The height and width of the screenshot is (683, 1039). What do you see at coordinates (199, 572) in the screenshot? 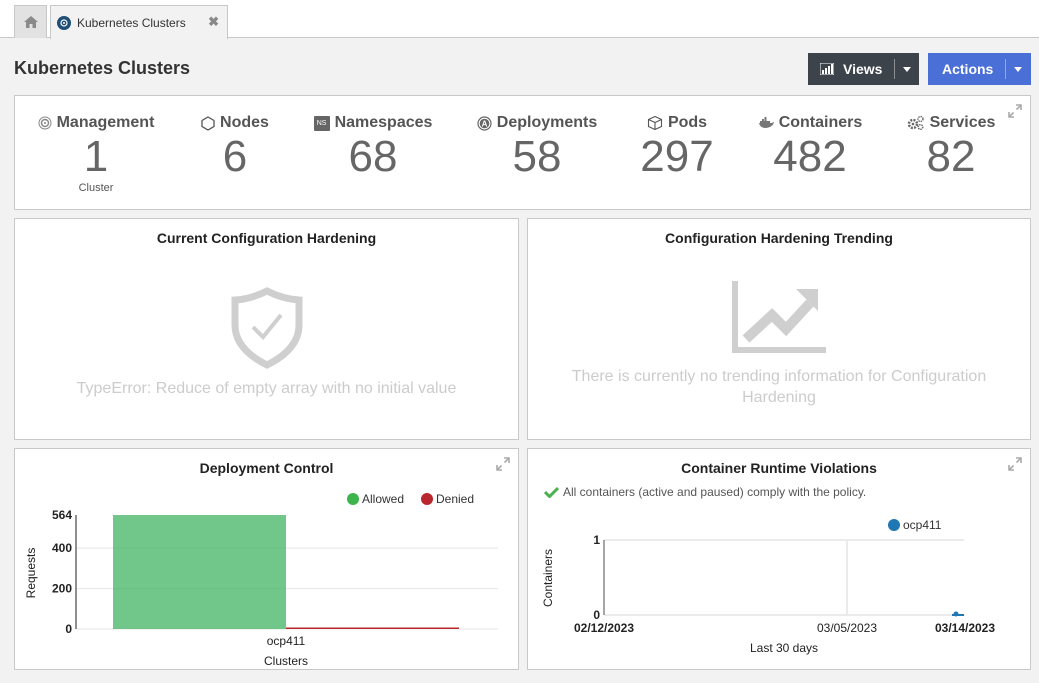
I see `bar-allowed` at bounding box center [199, 572].